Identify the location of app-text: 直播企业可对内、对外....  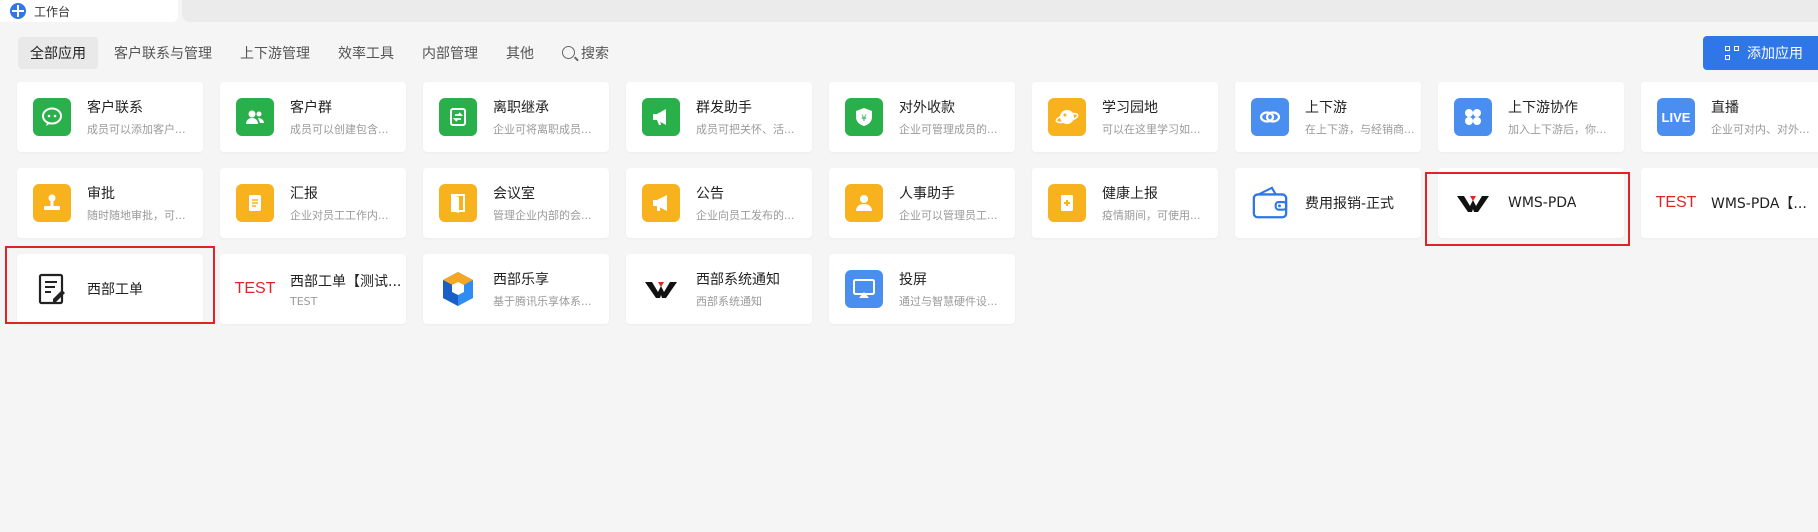
(1760, 117).